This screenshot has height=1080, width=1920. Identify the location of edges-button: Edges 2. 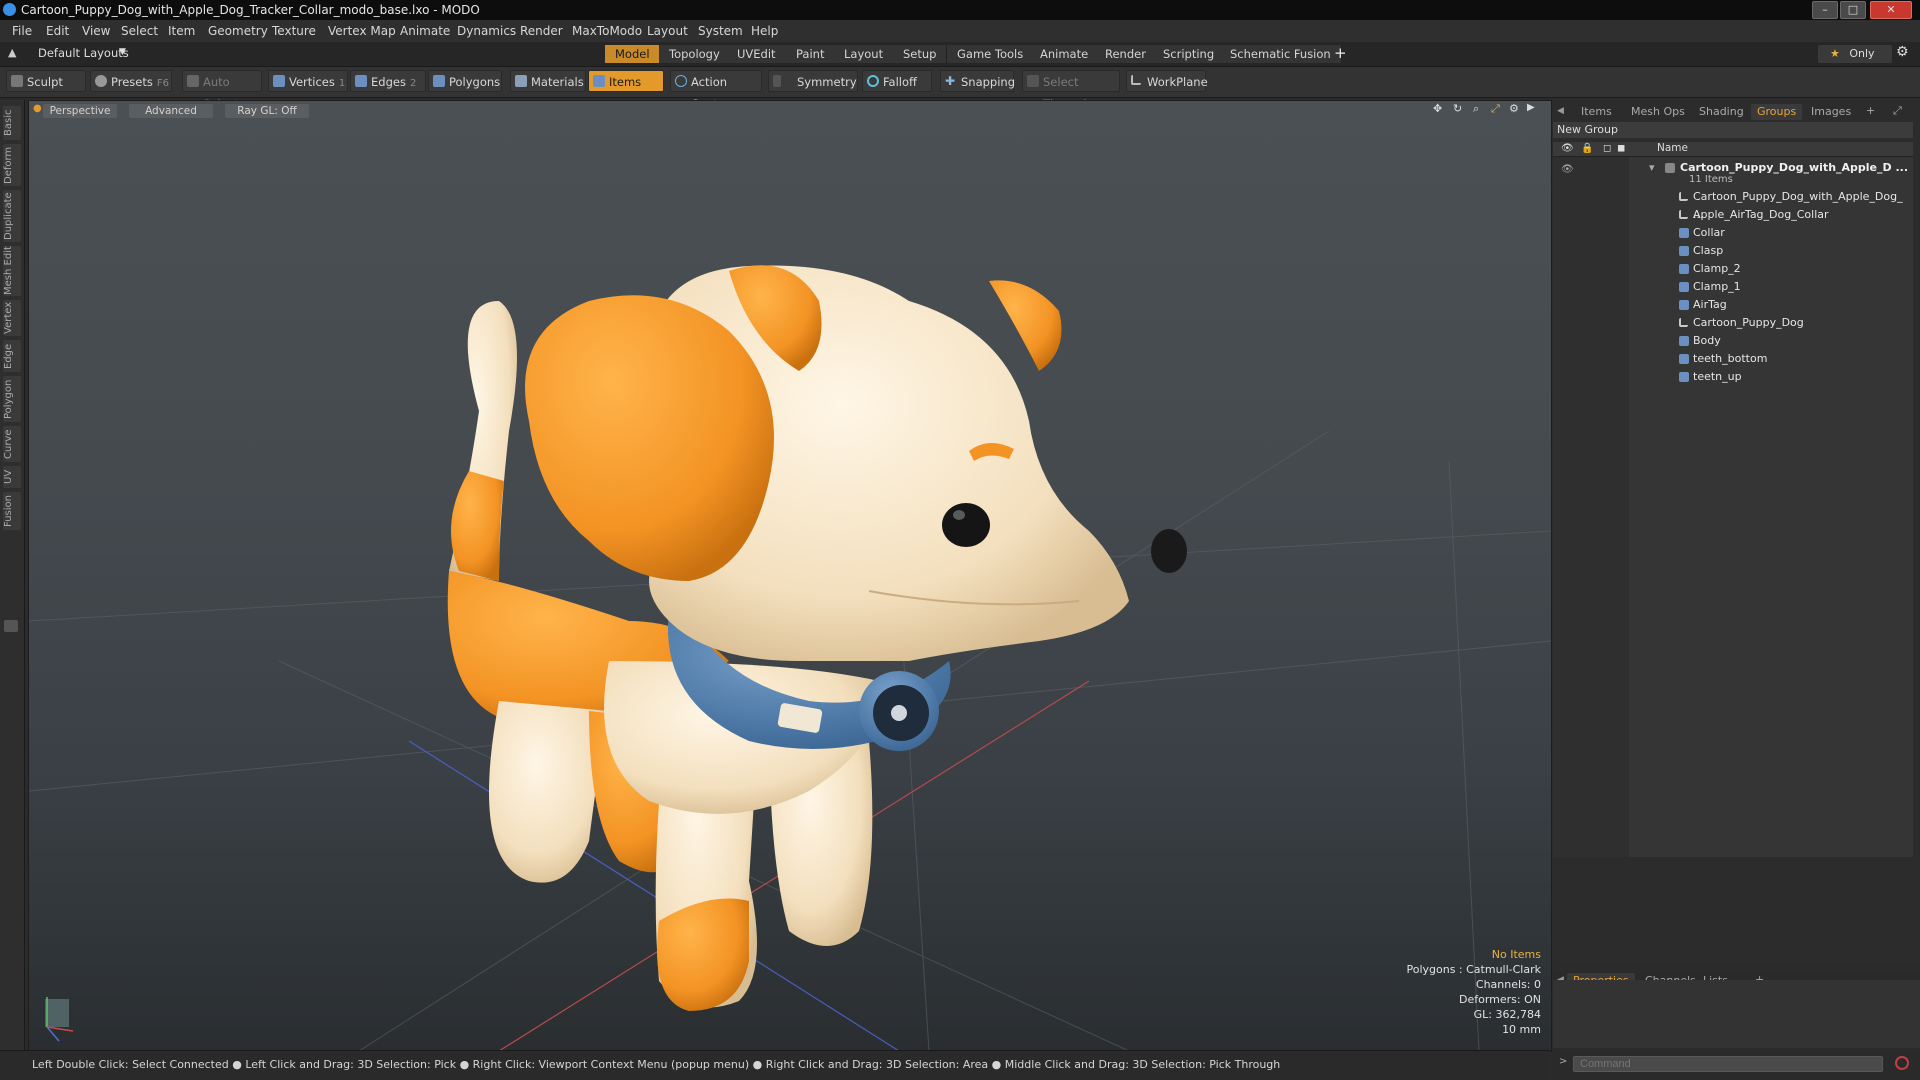
(388, 81).